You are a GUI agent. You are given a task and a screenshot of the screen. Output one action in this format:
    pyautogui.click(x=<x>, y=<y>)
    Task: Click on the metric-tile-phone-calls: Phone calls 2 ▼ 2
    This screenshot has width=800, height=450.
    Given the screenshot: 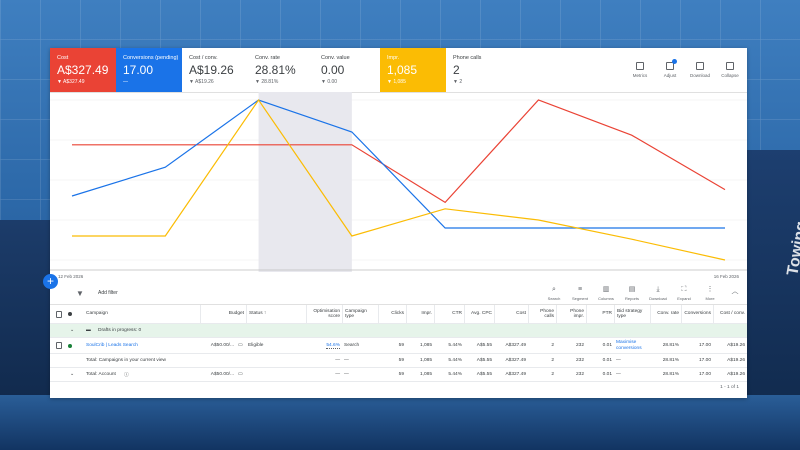 What is the action you would take?
    pyautogui.click(x=479, y=70)
    